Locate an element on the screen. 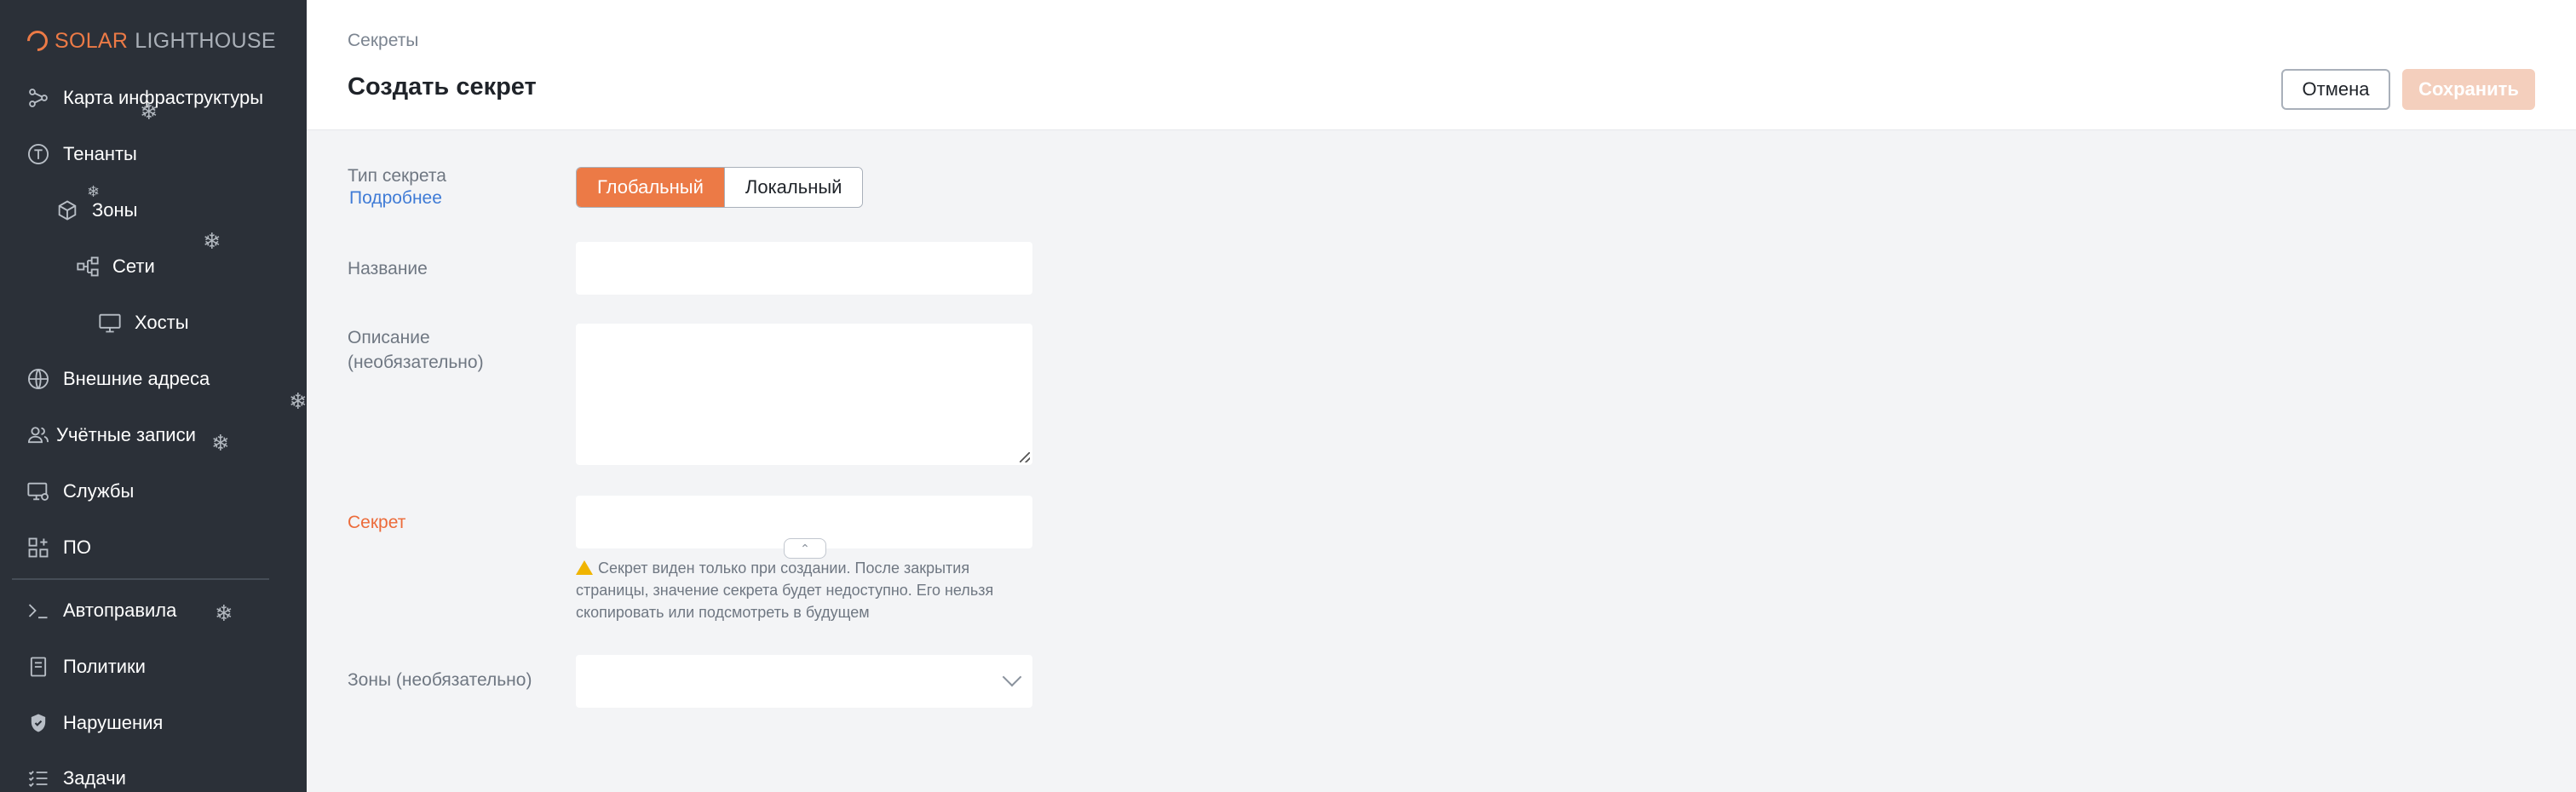 The image size is (2576, 792). checklist-icon is located at coordinates (38, 778).